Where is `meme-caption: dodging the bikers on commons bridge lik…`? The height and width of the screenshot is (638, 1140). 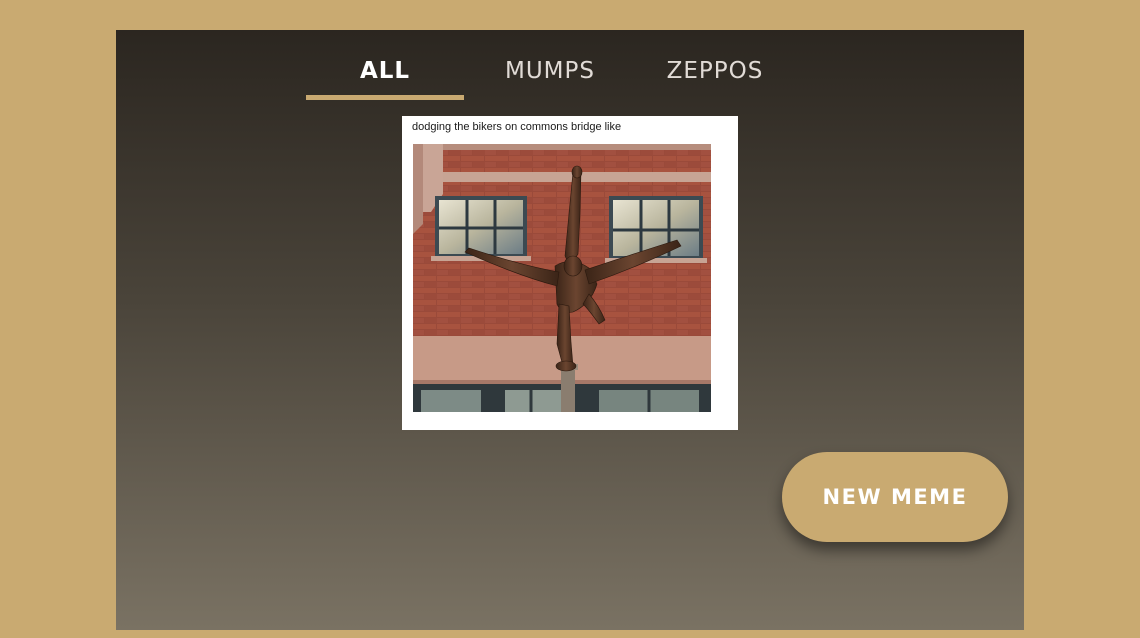
meme-caption: dodging the bikers on commons bridge lik… is located at coordinates (517, 127).